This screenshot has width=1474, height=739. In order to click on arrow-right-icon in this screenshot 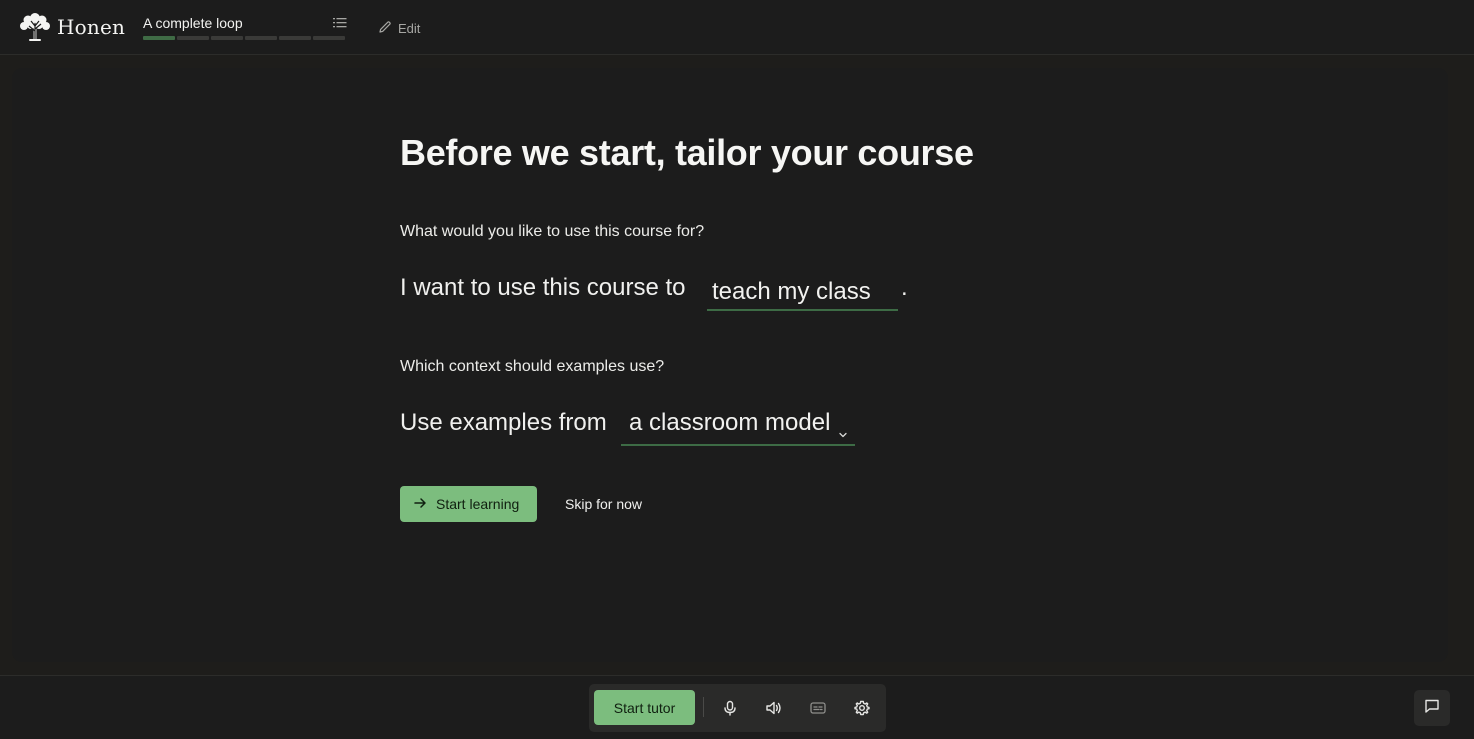, I will do `click(420, 504)`.